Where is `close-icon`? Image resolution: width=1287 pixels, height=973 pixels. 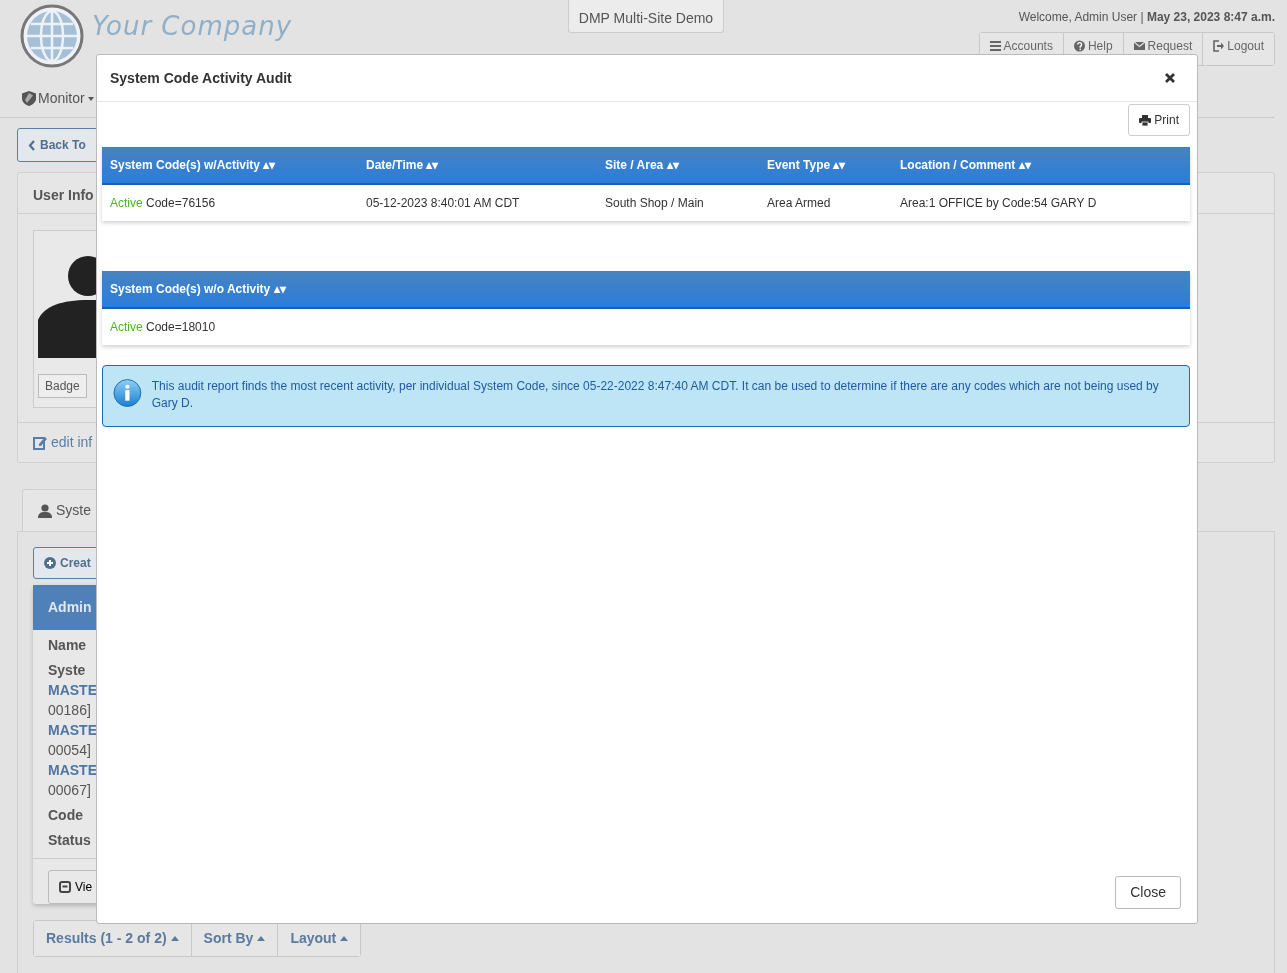
close-icon is located at coordinates (1170, 78).